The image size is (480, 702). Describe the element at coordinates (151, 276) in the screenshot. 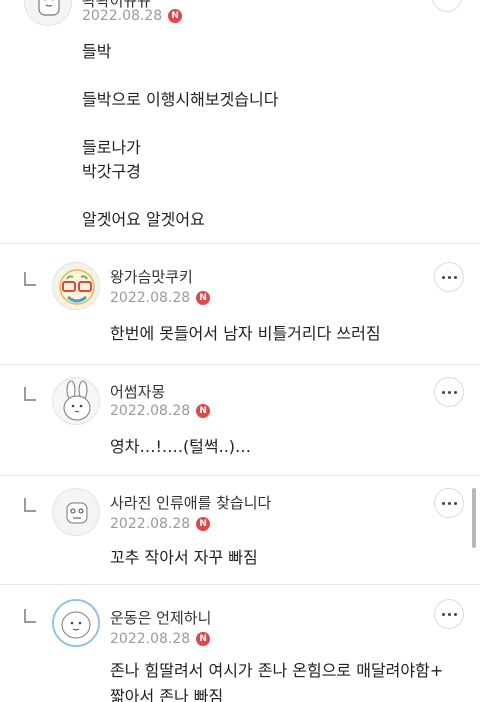

I see `comment-author: 왕가슴맛쿠키` at that location.